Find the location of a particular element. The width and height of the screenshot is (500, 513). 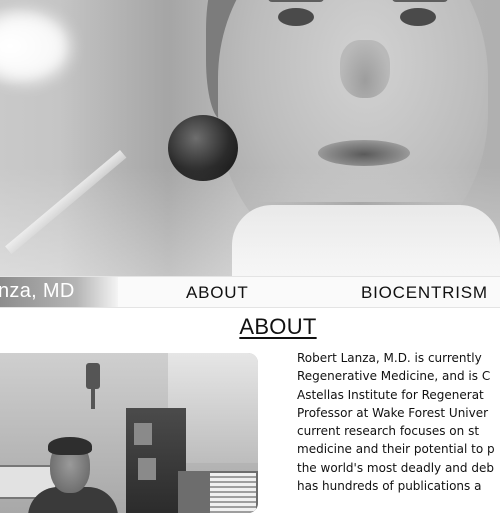

brand-name: nza, MD is located at coordinates (37, 291).